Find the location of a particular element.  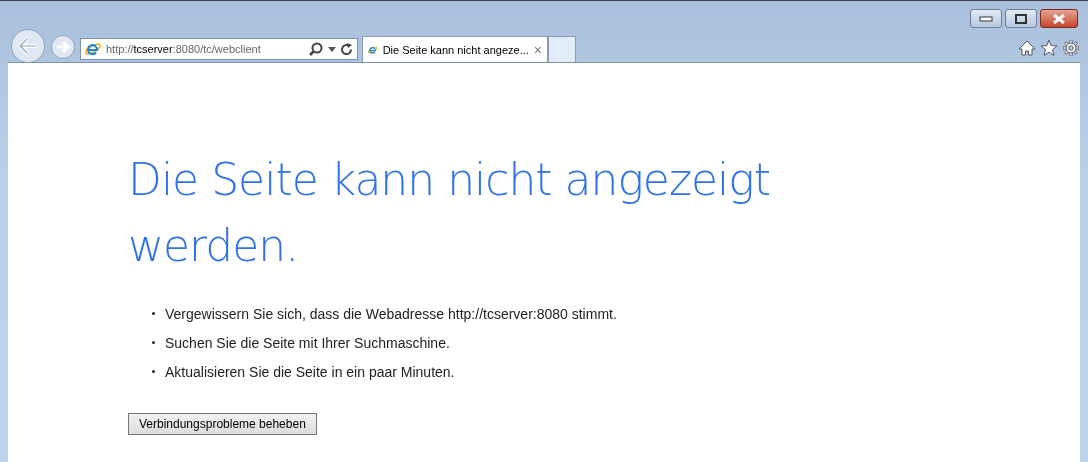

close-icon is located at coordinates (1059, 18).